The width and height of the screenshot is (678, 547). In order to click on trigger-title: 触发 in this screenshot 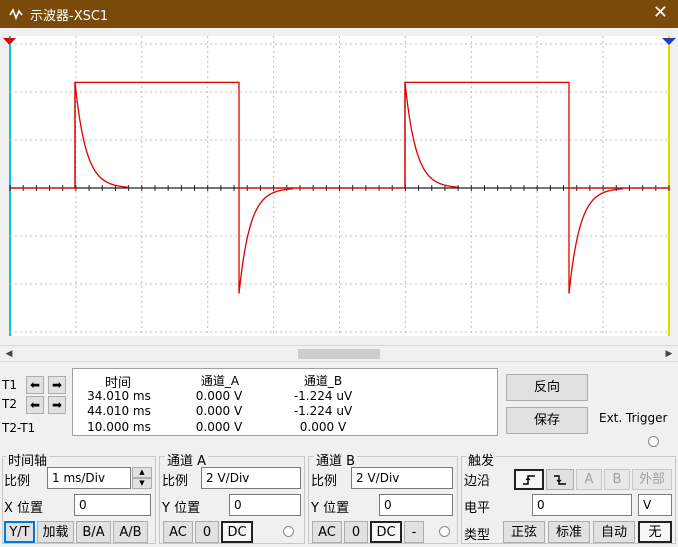, I will do `click(481, 459)`.